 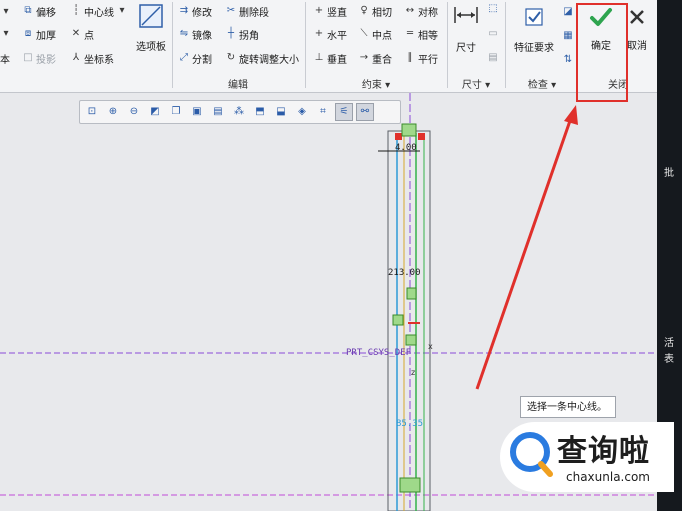 What do you see at coordinates (113, 112) in the screenshot?
I see `zoom-in-icon: ⊕` at bounding box center [113, 112].